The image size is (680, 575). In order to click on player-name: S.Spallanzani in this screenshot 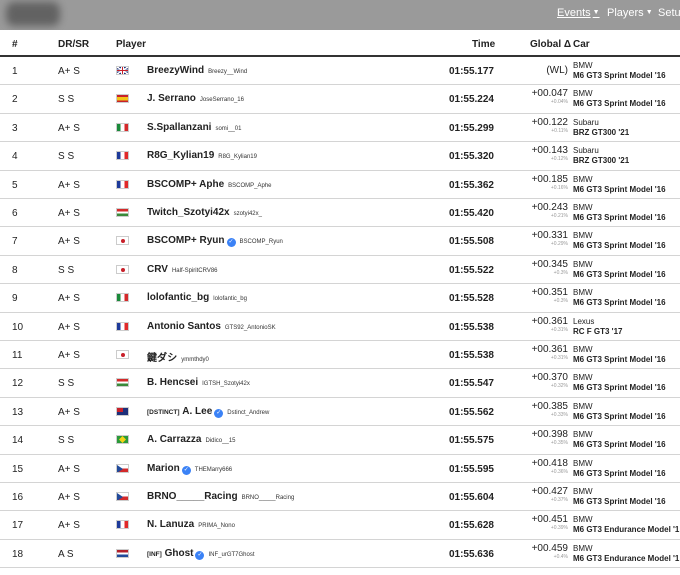, I will do `click(179, 127)`.